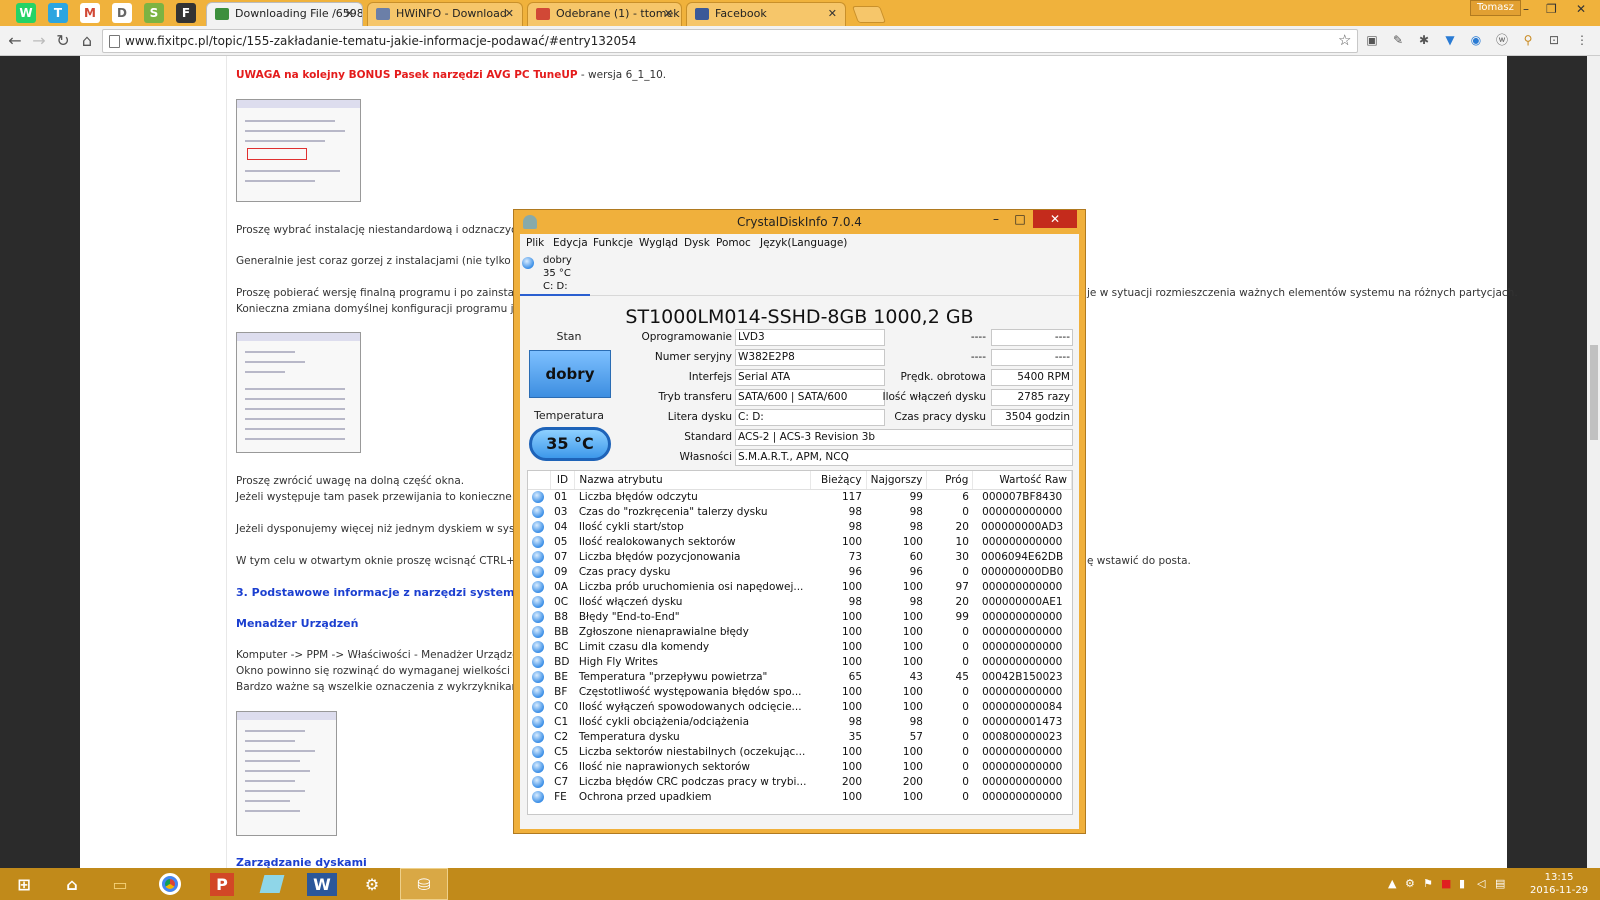 This screenshot has height=900, width=1600. I want to click on new-tab-button, so click(869, 14).